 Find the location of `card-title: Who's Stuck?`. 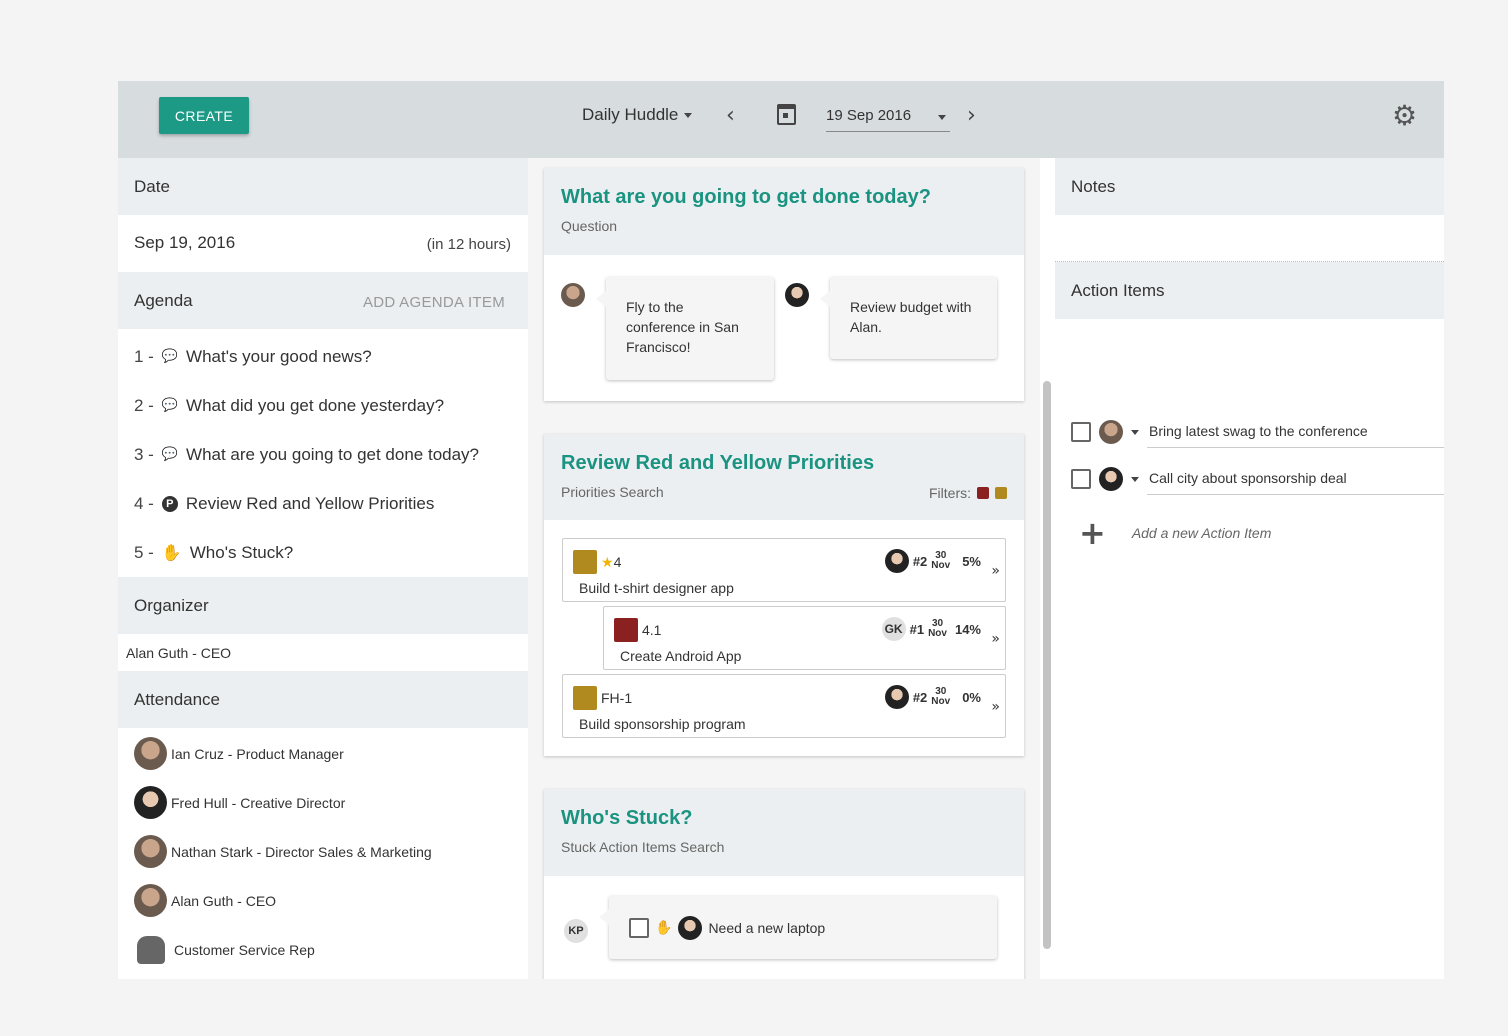

card-title: Who's Stuck? is located at coordinates (627, 818).